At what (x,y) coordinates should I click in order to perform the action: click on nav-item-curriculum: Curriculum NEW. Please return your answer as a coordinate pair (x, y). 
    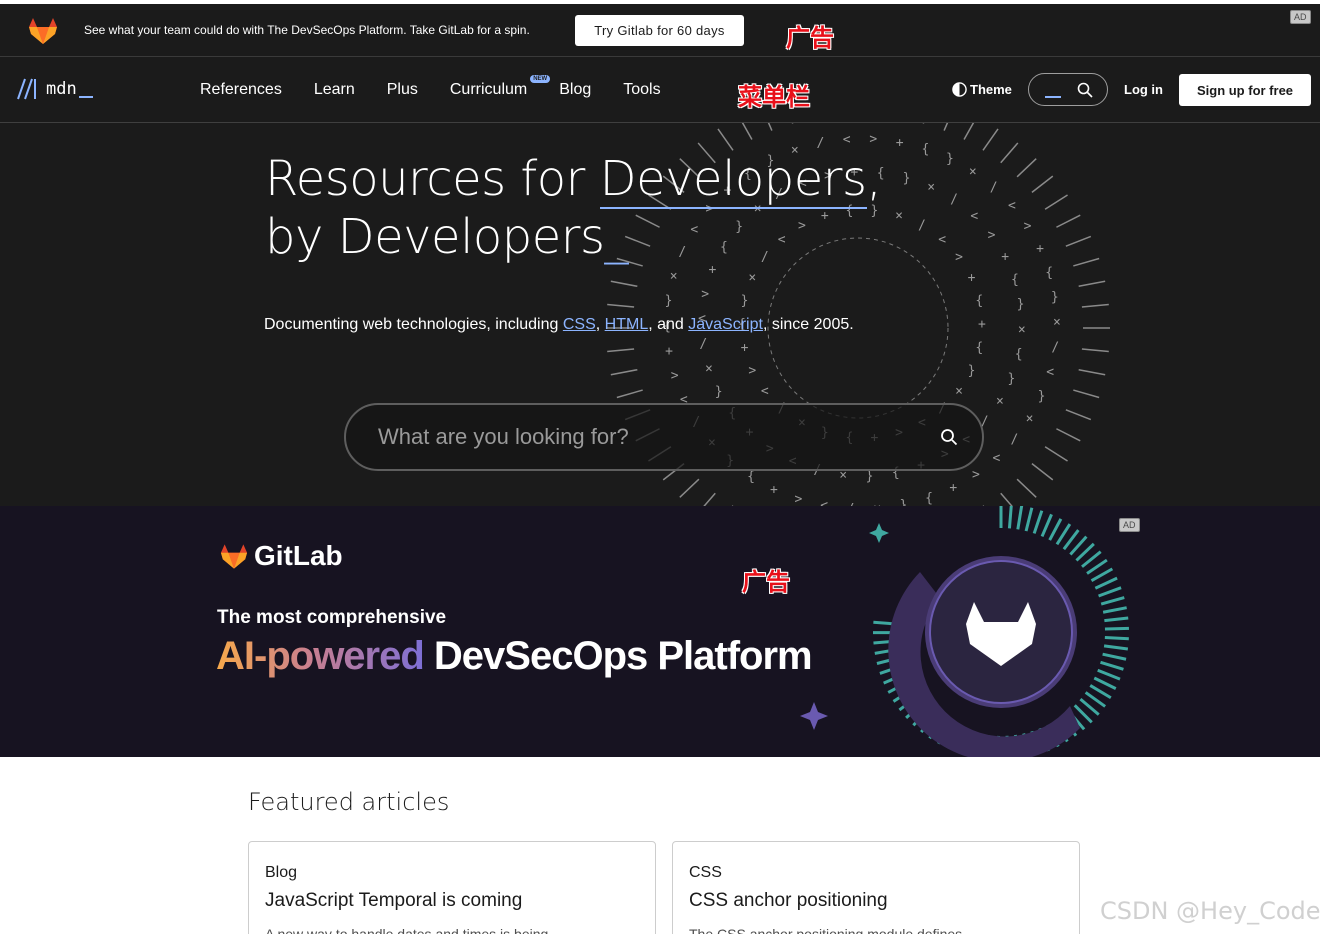
    Looking at the image, I should click on (500, 87).